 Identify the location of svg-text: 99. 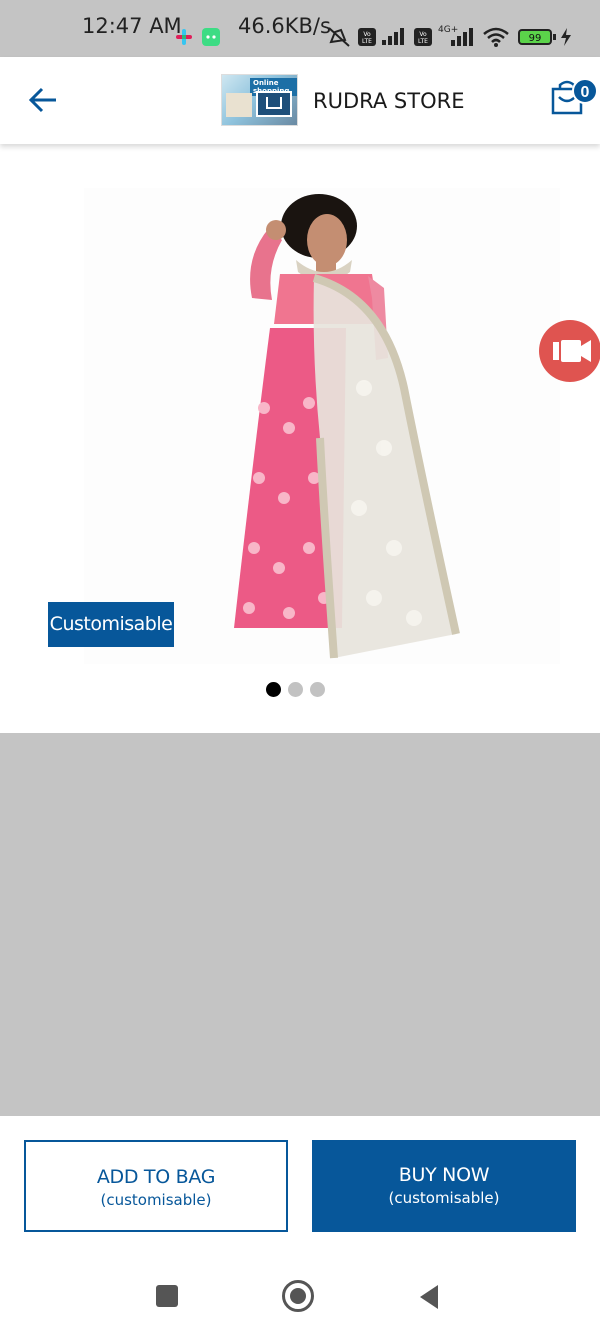
(535, 38).